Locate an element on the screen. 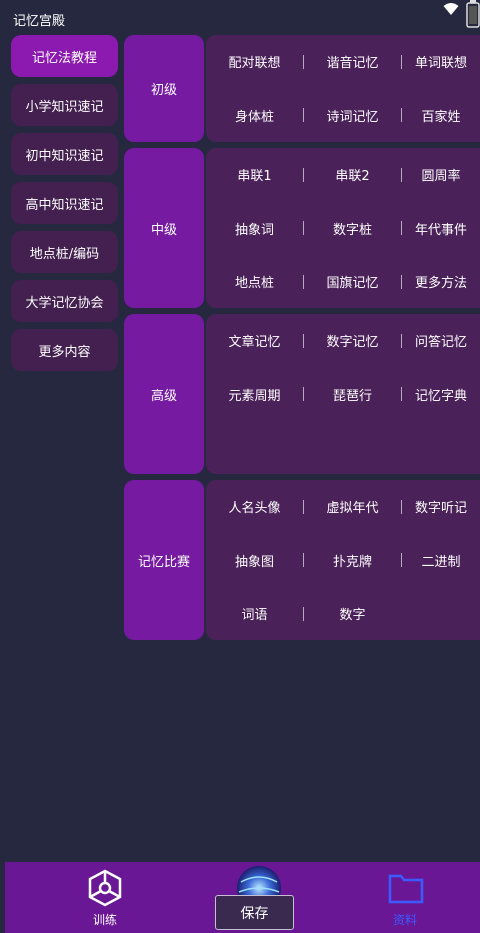 Image resolution: width=480 pixels, height=933 pixels. sidebar-item: 小学知识速记 is located at coordinates (64, 105).